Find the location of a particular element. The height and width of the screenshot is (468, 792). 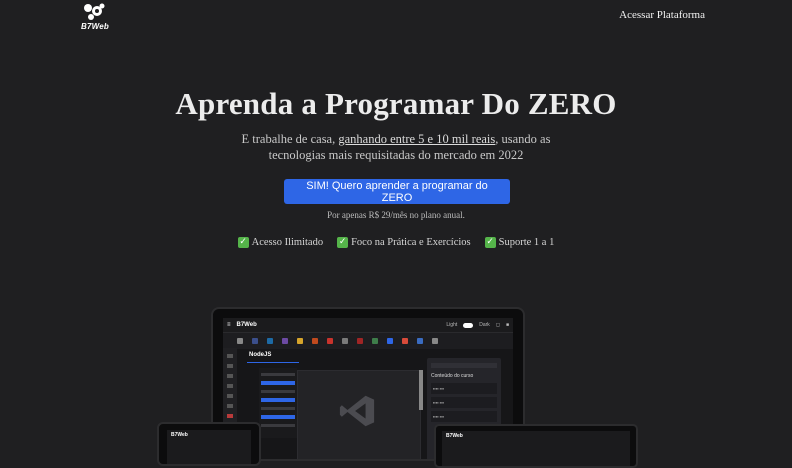

small-laptop-screen: B7Web is located at coordinates (536, 448).